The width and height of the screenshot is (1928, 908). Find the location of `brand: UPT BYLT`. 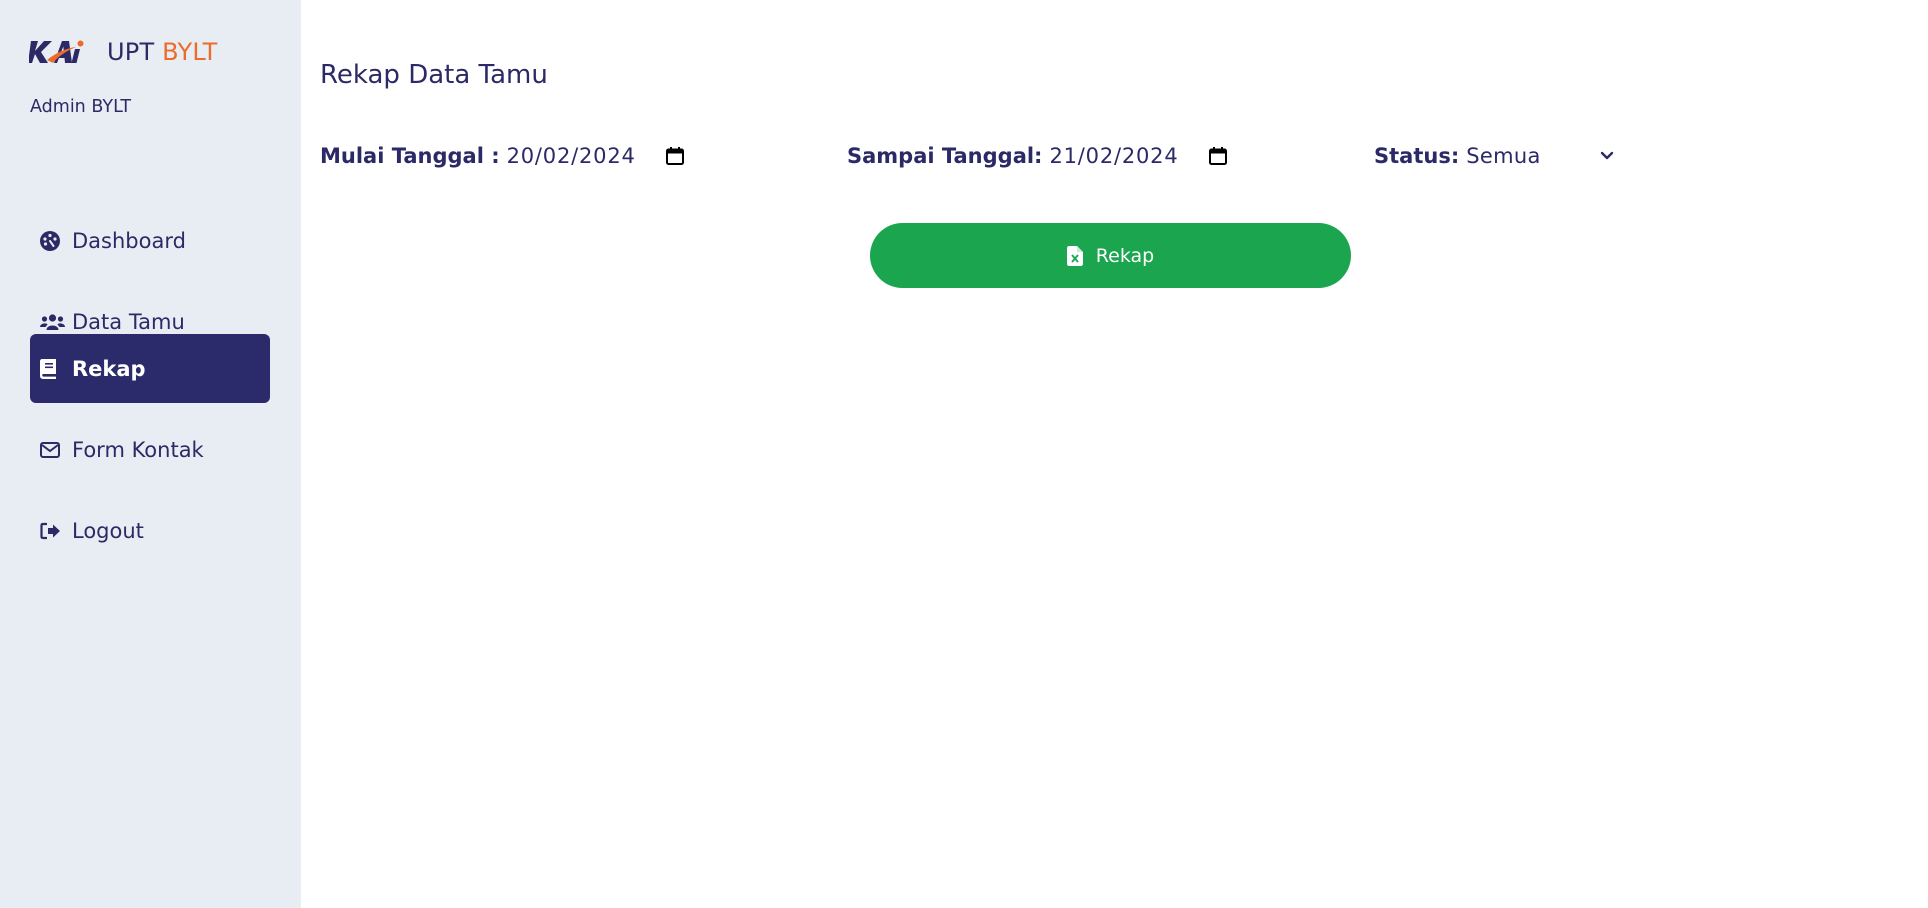

brand: UPT BYLT is located at coordinates (123, 52).